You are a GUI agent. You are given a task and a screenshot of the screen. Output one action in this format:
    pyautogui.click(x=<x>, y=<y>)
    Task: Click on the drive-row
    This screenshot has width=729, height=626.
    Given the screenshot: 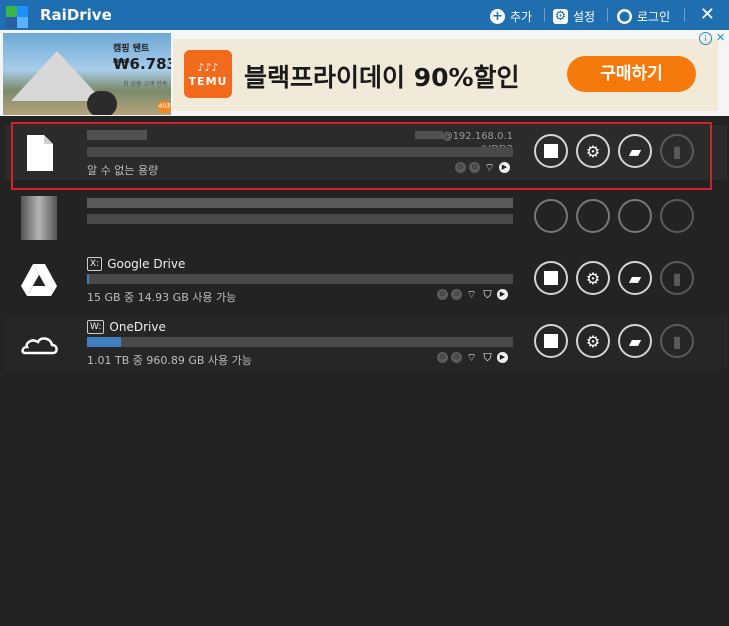 What is the action you would take?
    pyautogui.click(x=366, y=217)
    